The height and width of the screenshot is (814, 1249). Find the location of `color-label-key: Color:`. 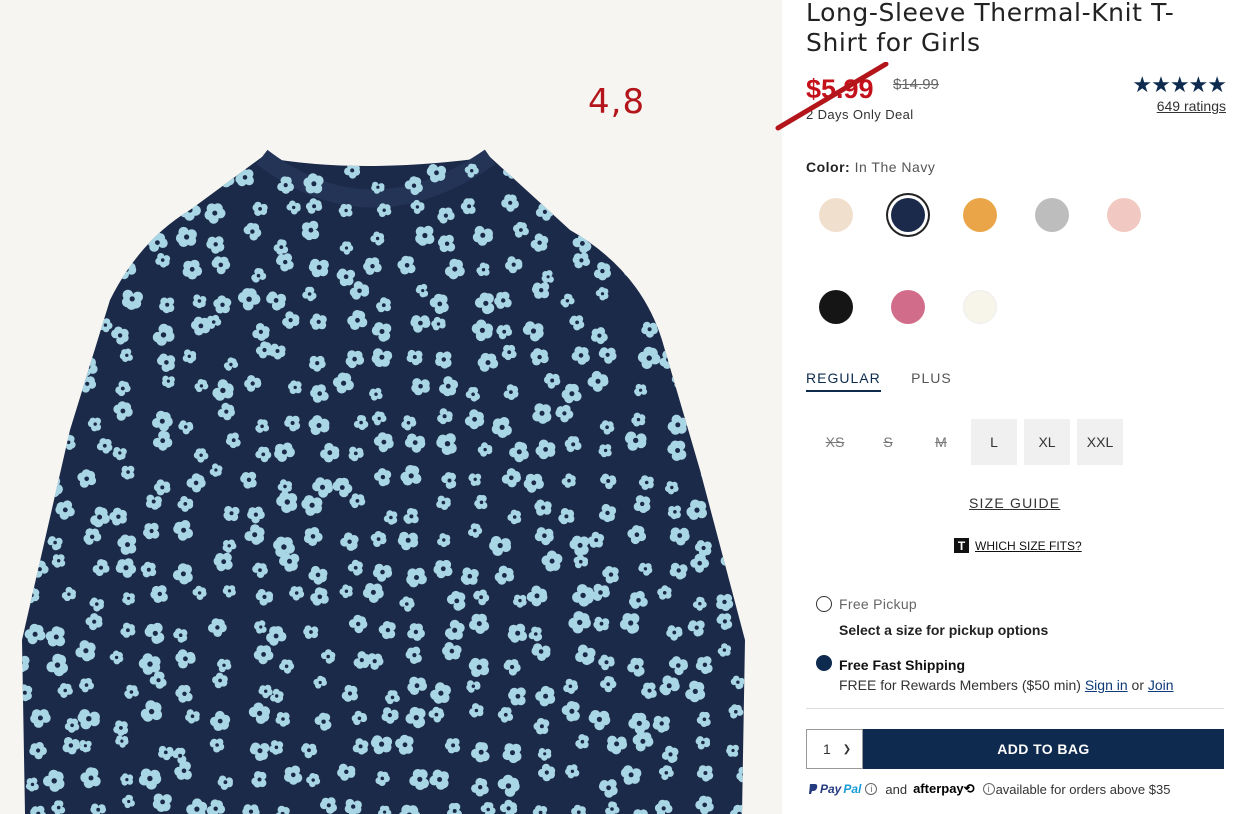

color-label-key: Color: is located at coordinates (828, 167).